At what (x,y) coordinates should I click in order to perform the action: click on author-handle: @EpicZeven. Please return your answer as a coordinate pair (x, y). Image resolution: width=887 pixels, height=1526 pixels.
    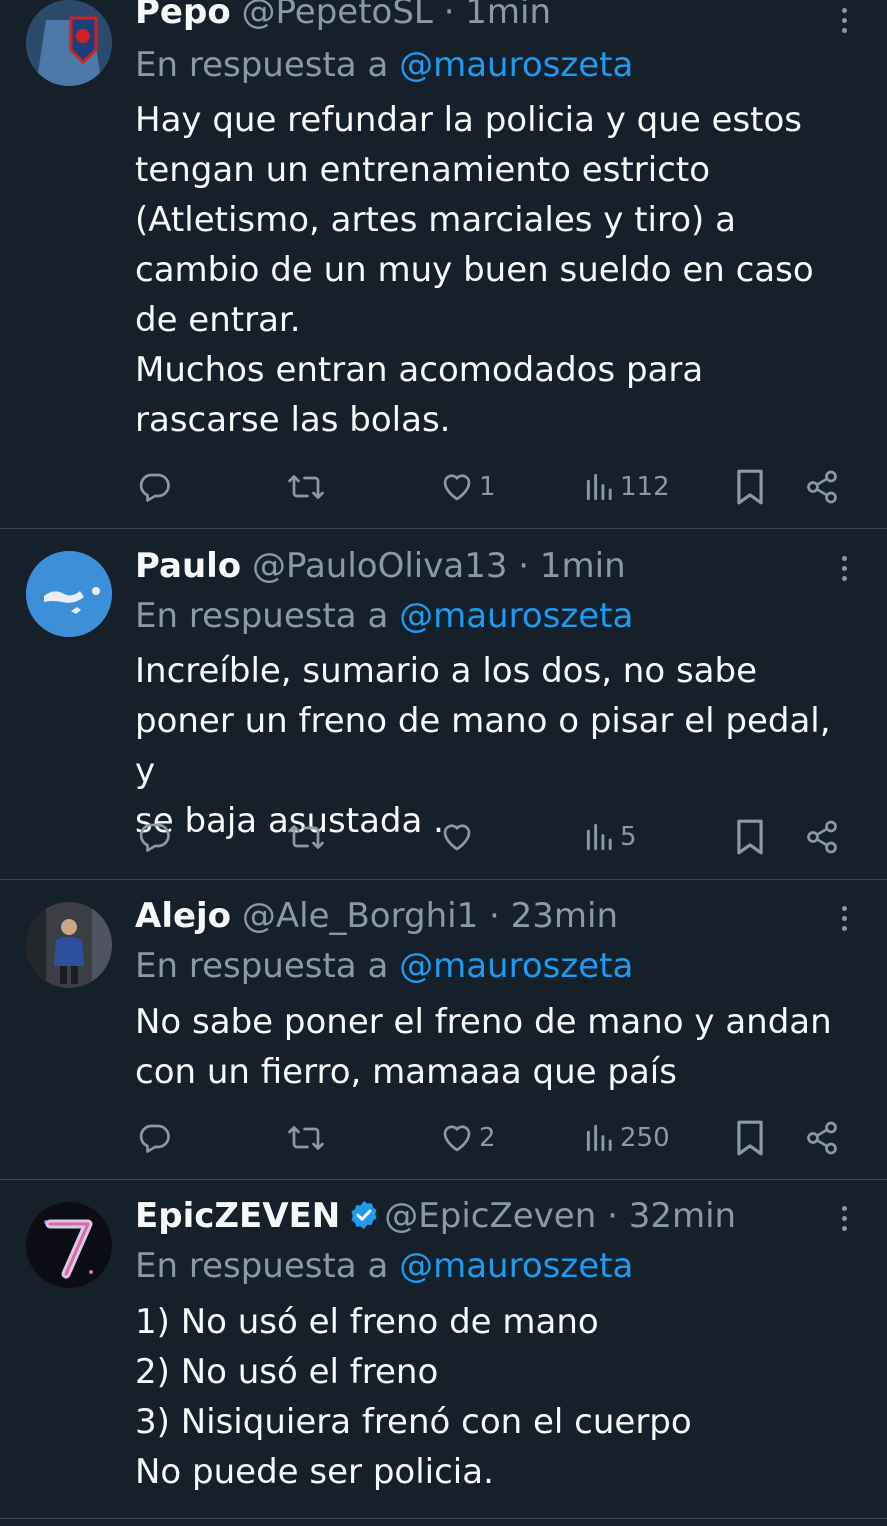
    Looking at the image, I should click on (490, 1216).